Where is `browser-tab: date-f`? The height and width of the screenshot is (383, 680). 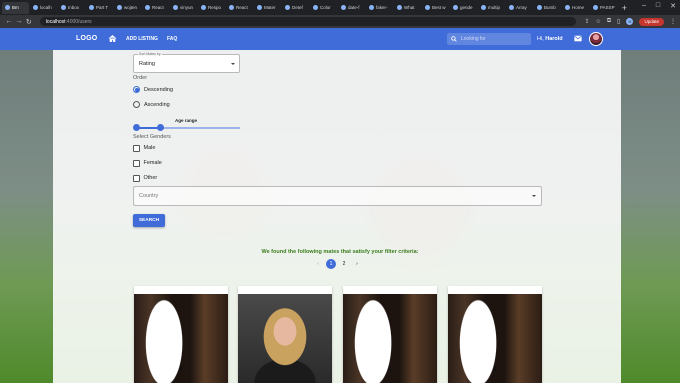
browser-tab: date-f is located at coordinates (351, 8).